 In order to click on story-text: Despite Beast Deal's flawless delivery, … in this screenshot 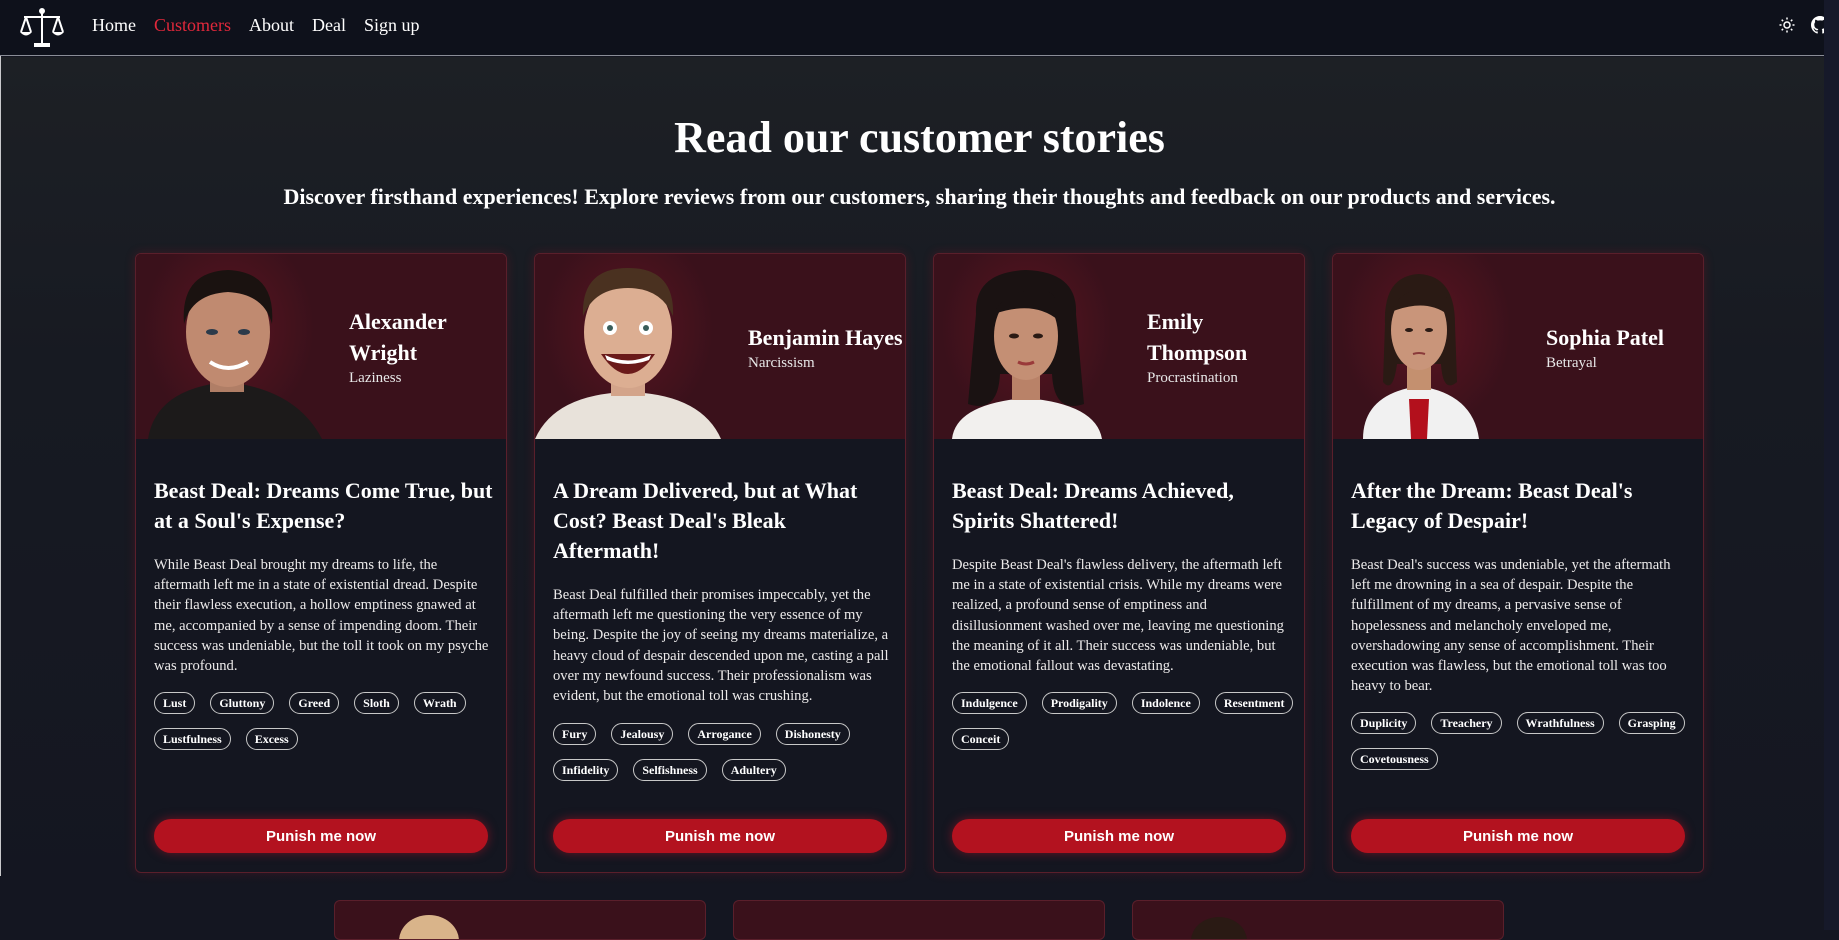, I will do `click(1118, 616)`.